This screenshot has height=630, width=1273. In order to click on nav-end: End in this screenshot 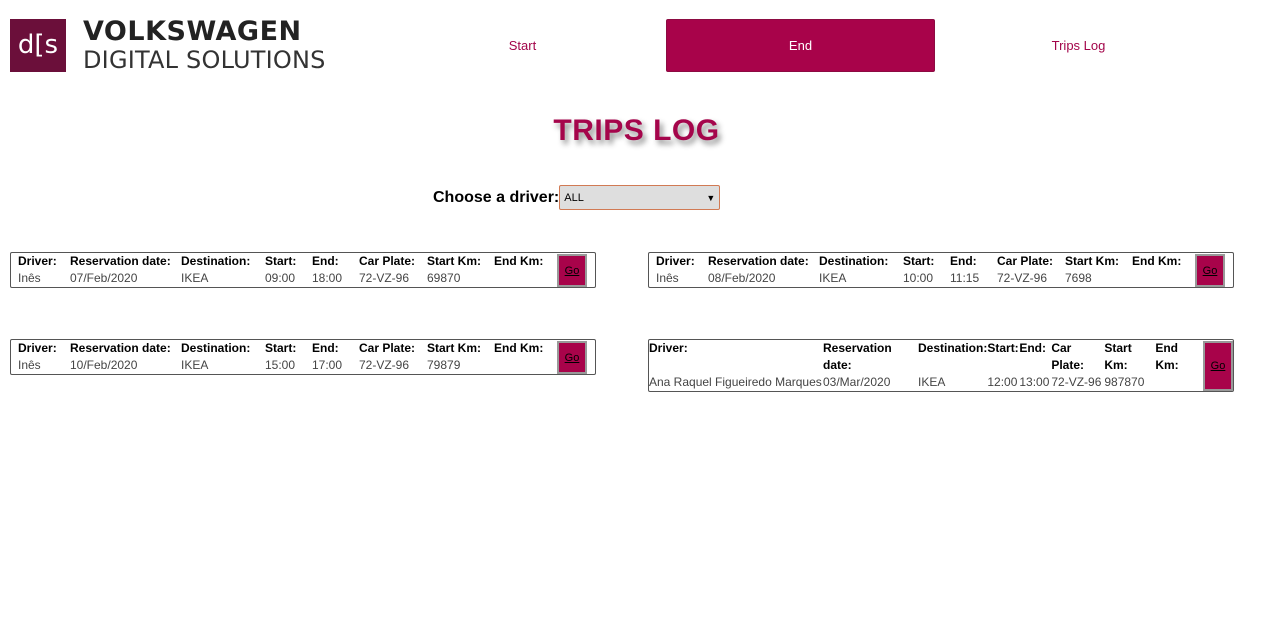, I will do `click(800, 45)`.